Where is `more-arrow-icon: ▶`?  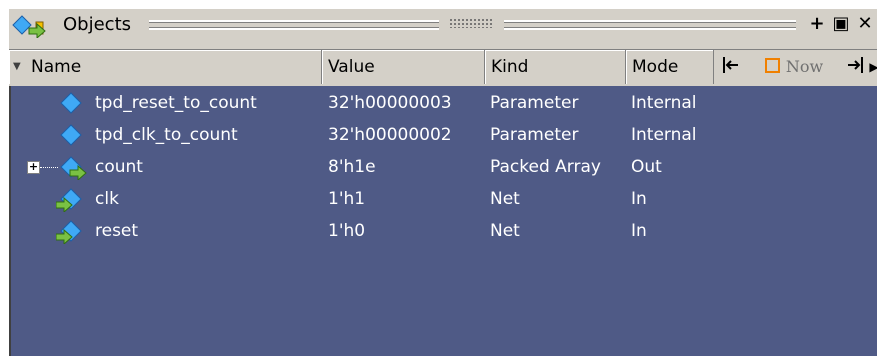 more-arrow-icon: ▶ is located at coordinates (873, 67).